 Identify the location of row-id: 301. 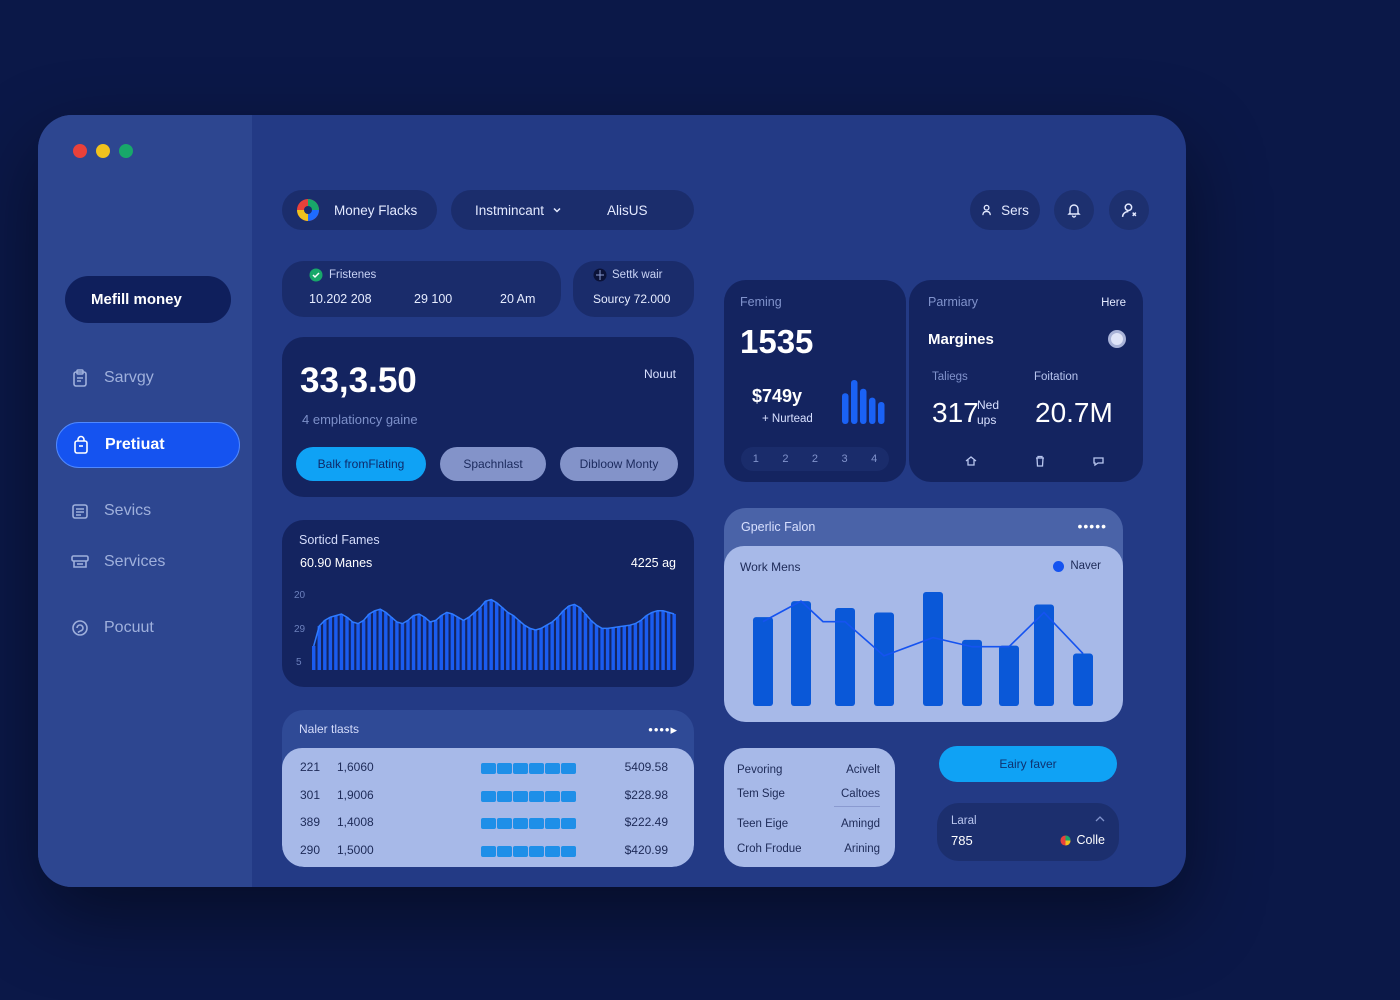
(310, 794).